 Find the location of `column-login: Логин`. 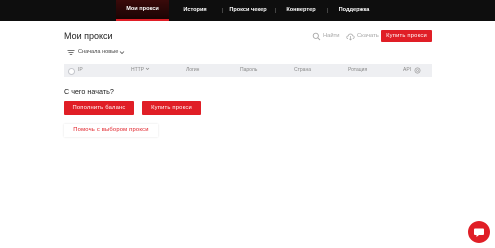

column-login: Логин is located at coordinates (193, 70).